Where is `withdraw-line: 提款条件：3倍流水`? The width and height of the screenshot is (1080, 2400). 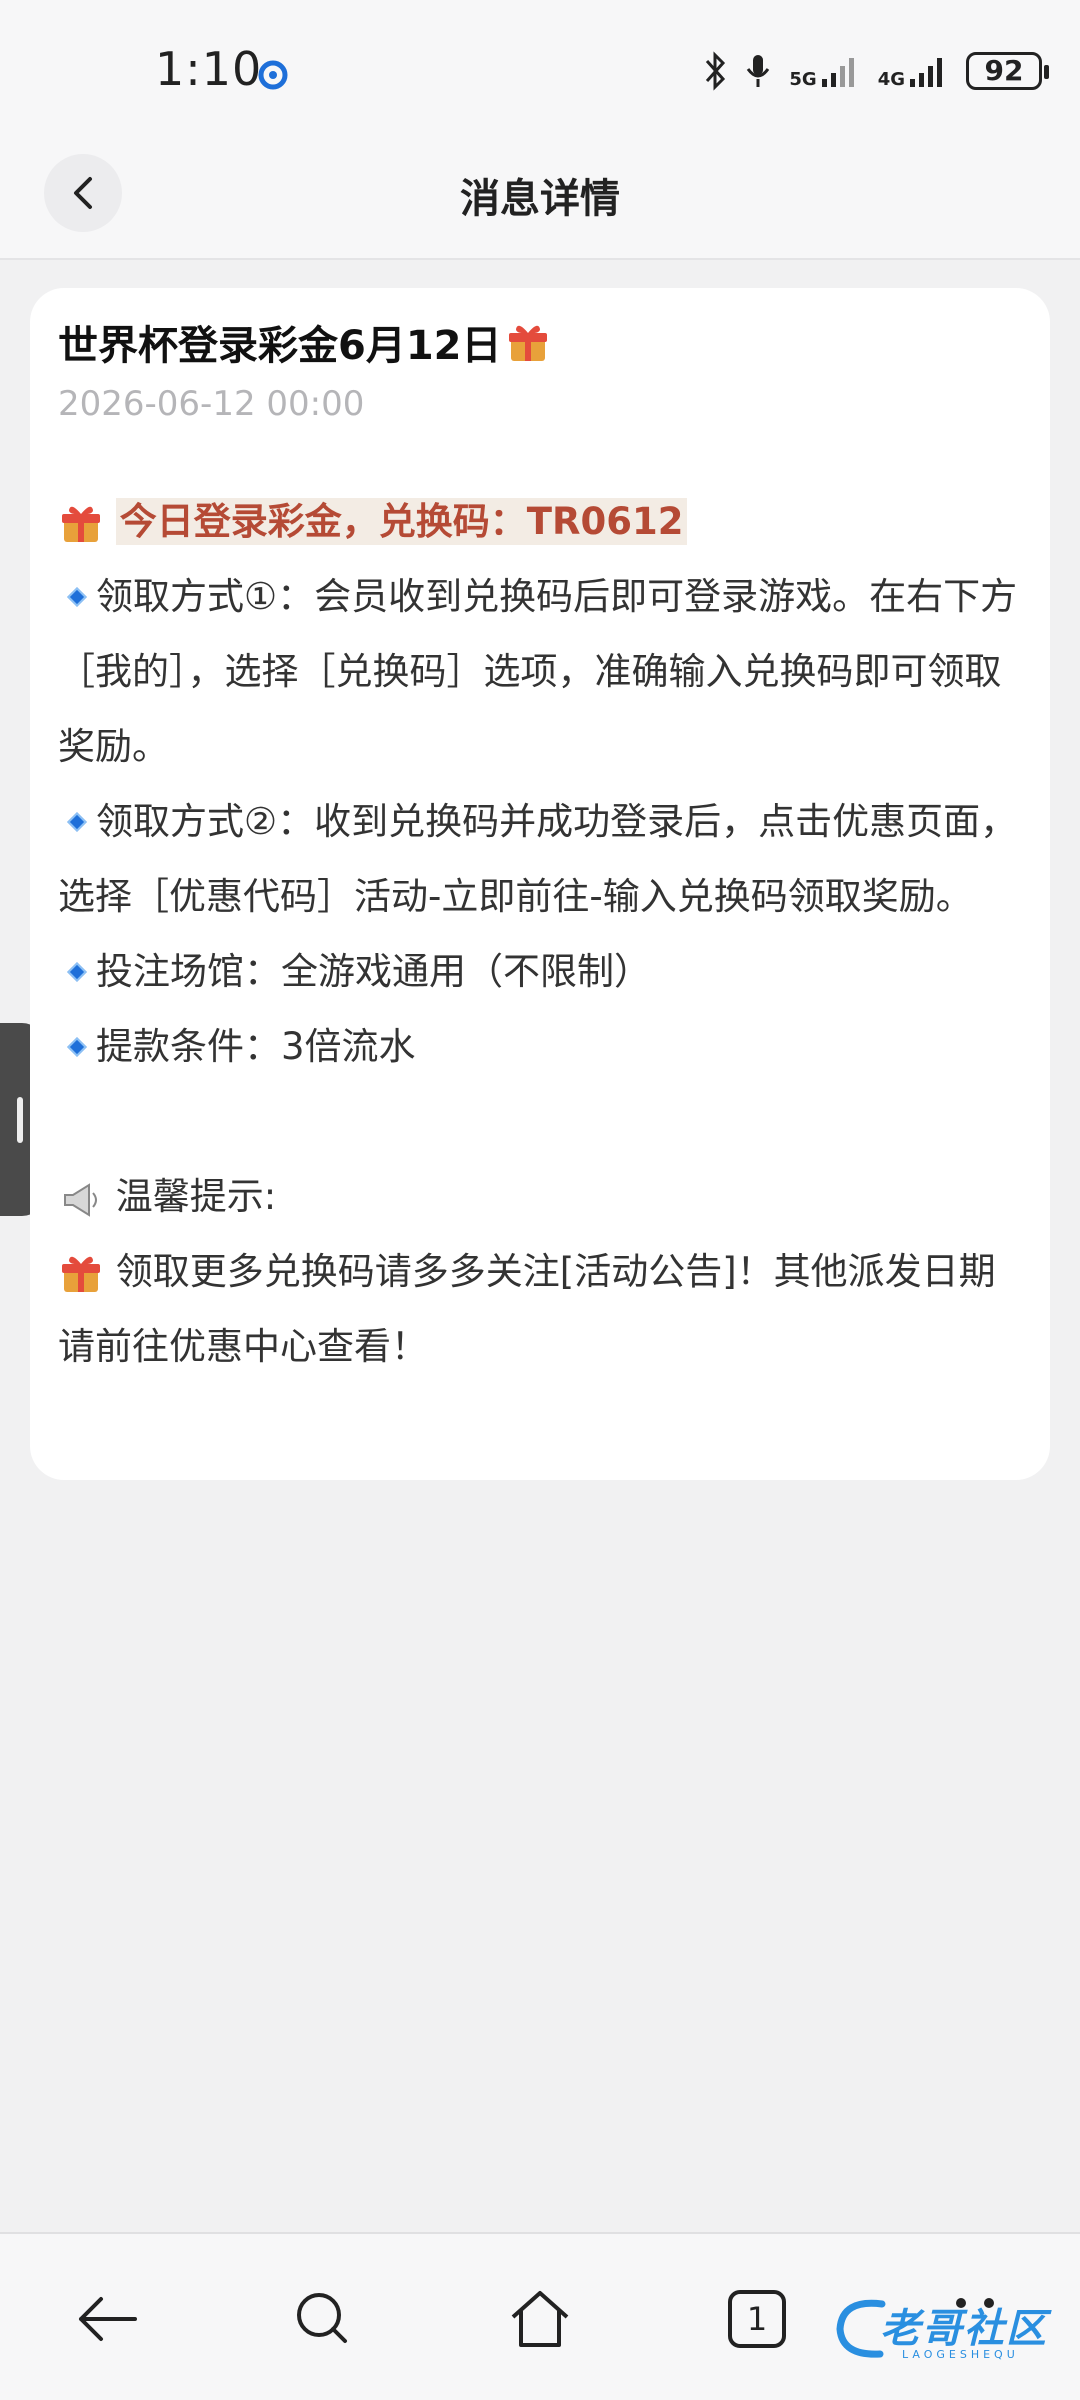
withdraw-line: 提款条件：3倍流水 is located at coordinates (540, 1046).